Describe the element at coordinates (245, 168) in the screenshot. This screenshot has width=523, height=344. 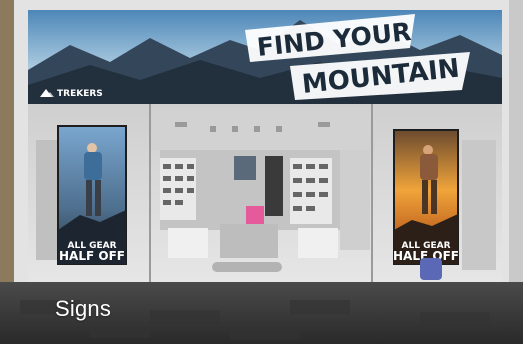
I see `screen-display` at that location.